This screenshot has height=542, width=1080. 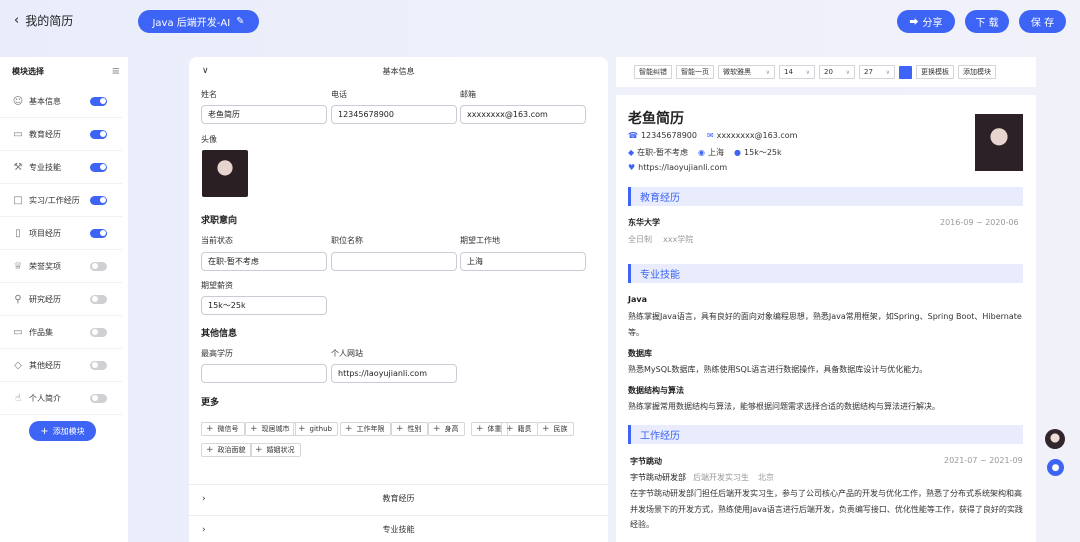 I want to click on more-title: 更多, so click(x=210, y=403).